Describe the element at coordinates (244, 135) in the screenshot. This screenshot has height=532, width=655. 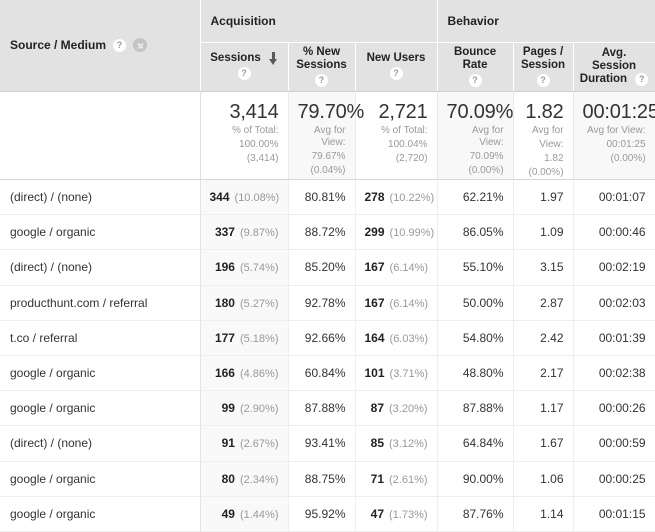
I see `summary-sessions-cell: 3,414 % of Total: 100.00% (3,414)` at that location.